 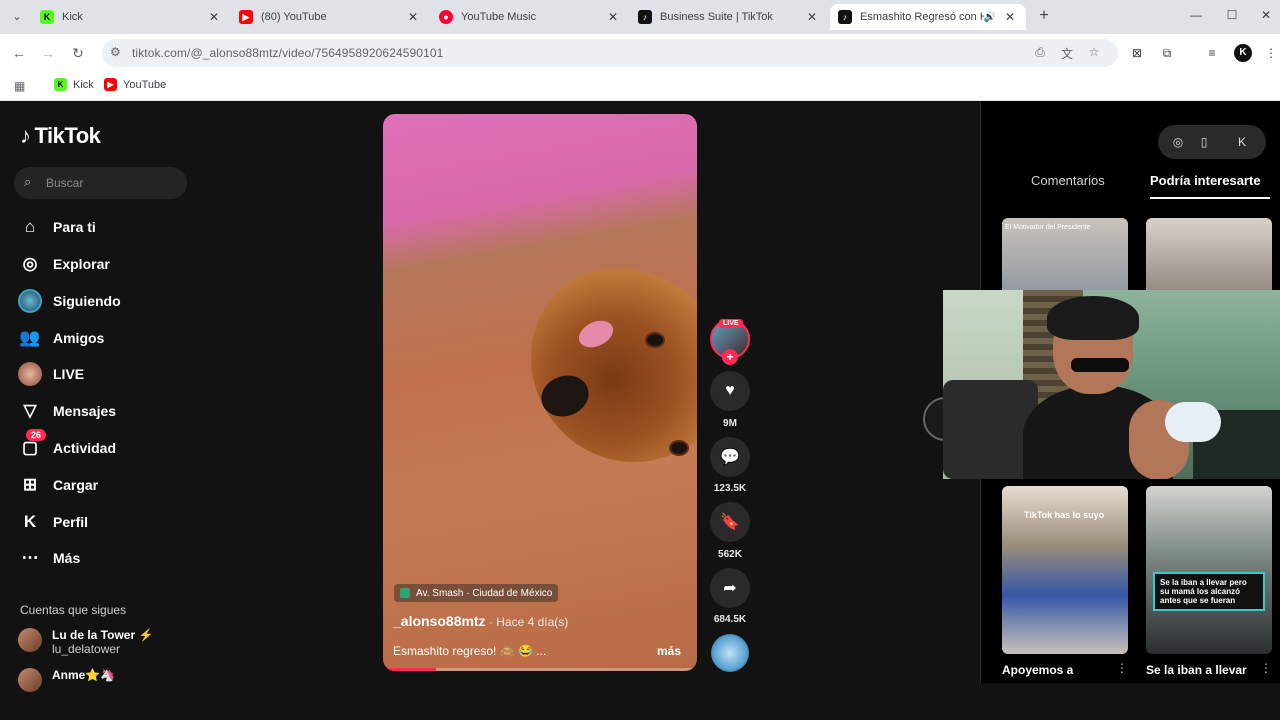 I want to click on minimize-icon: —, so click(x=1196, y=15).